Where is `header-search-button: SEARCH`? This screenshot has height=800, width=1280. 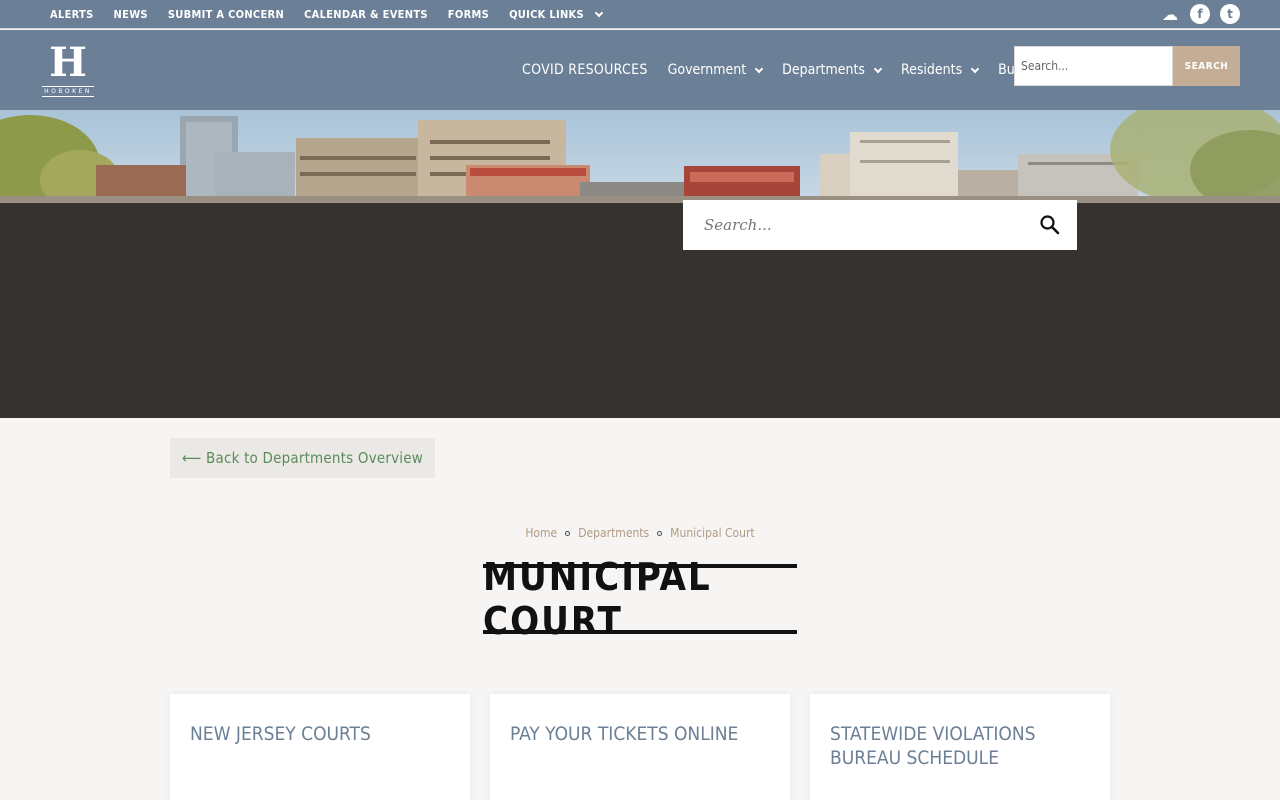
header-search-button: SEARCH is located at coordinates (1206, 66).